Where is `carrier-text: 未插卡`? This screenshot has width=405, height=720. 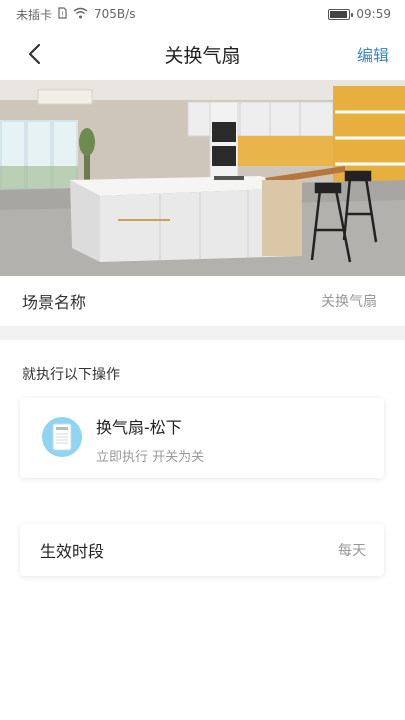
carrier-text: 未插卡 is located at coordinates (34, 14).